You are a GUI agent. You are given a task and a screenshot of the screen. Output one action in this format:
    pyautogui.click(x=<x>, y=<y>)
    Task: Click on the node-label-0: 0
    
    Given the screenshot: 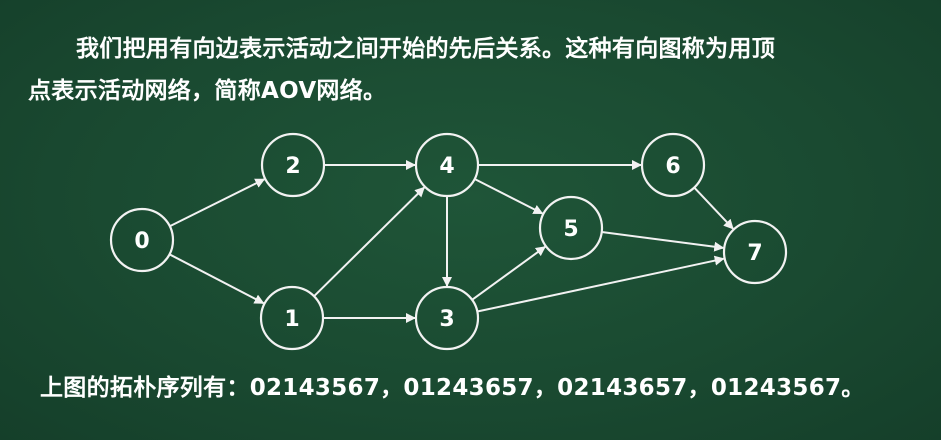 What is the action you would take?
    pyautogui.click(x=141, y=241)
    